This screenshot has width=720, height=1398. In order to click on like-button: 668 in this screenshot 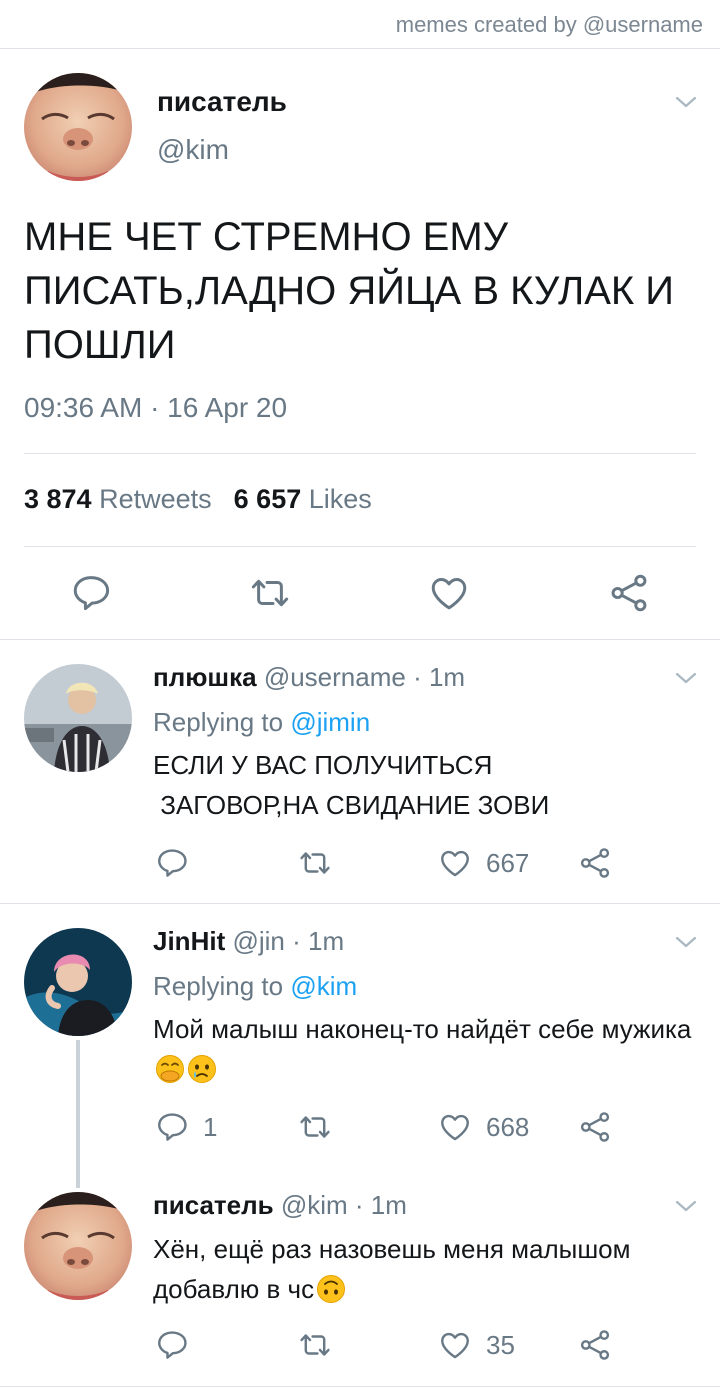, I will do `click(483, 1127)`.